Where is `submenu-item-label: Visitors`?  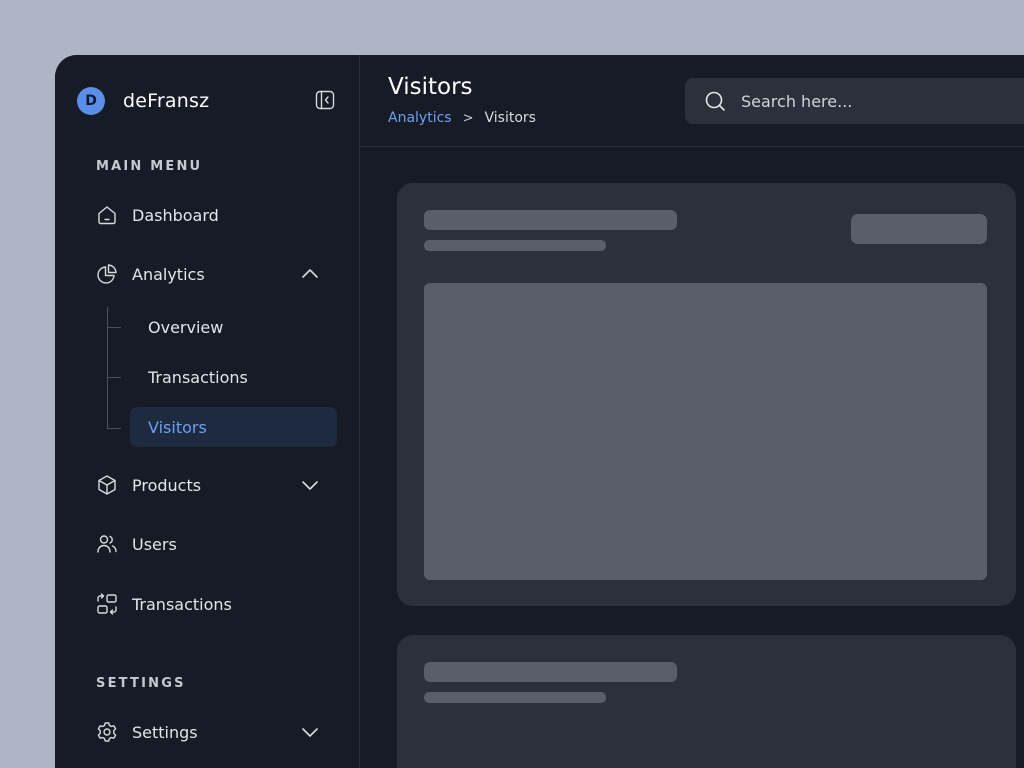 submenu-item-label: Visitors is located at coordinates (177, 427).